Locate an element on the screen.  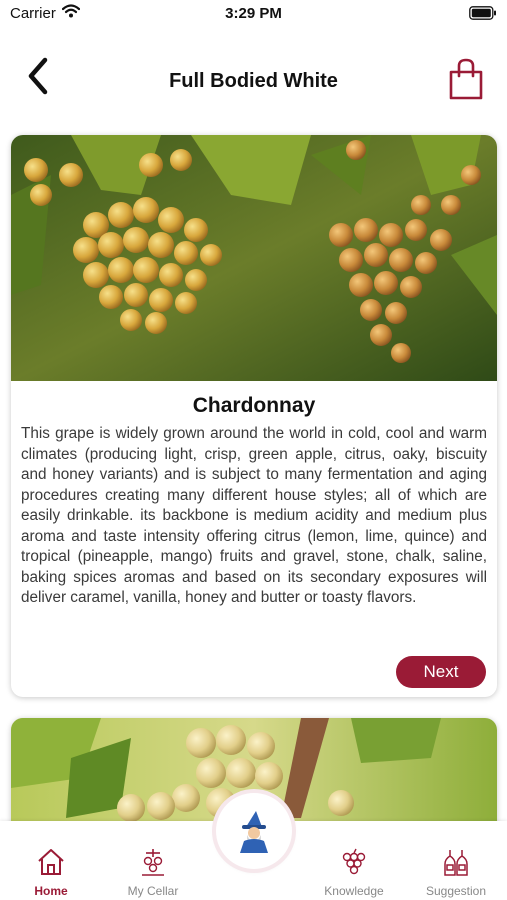
clock: 3:29 PM is located at coordinates (253, 13).